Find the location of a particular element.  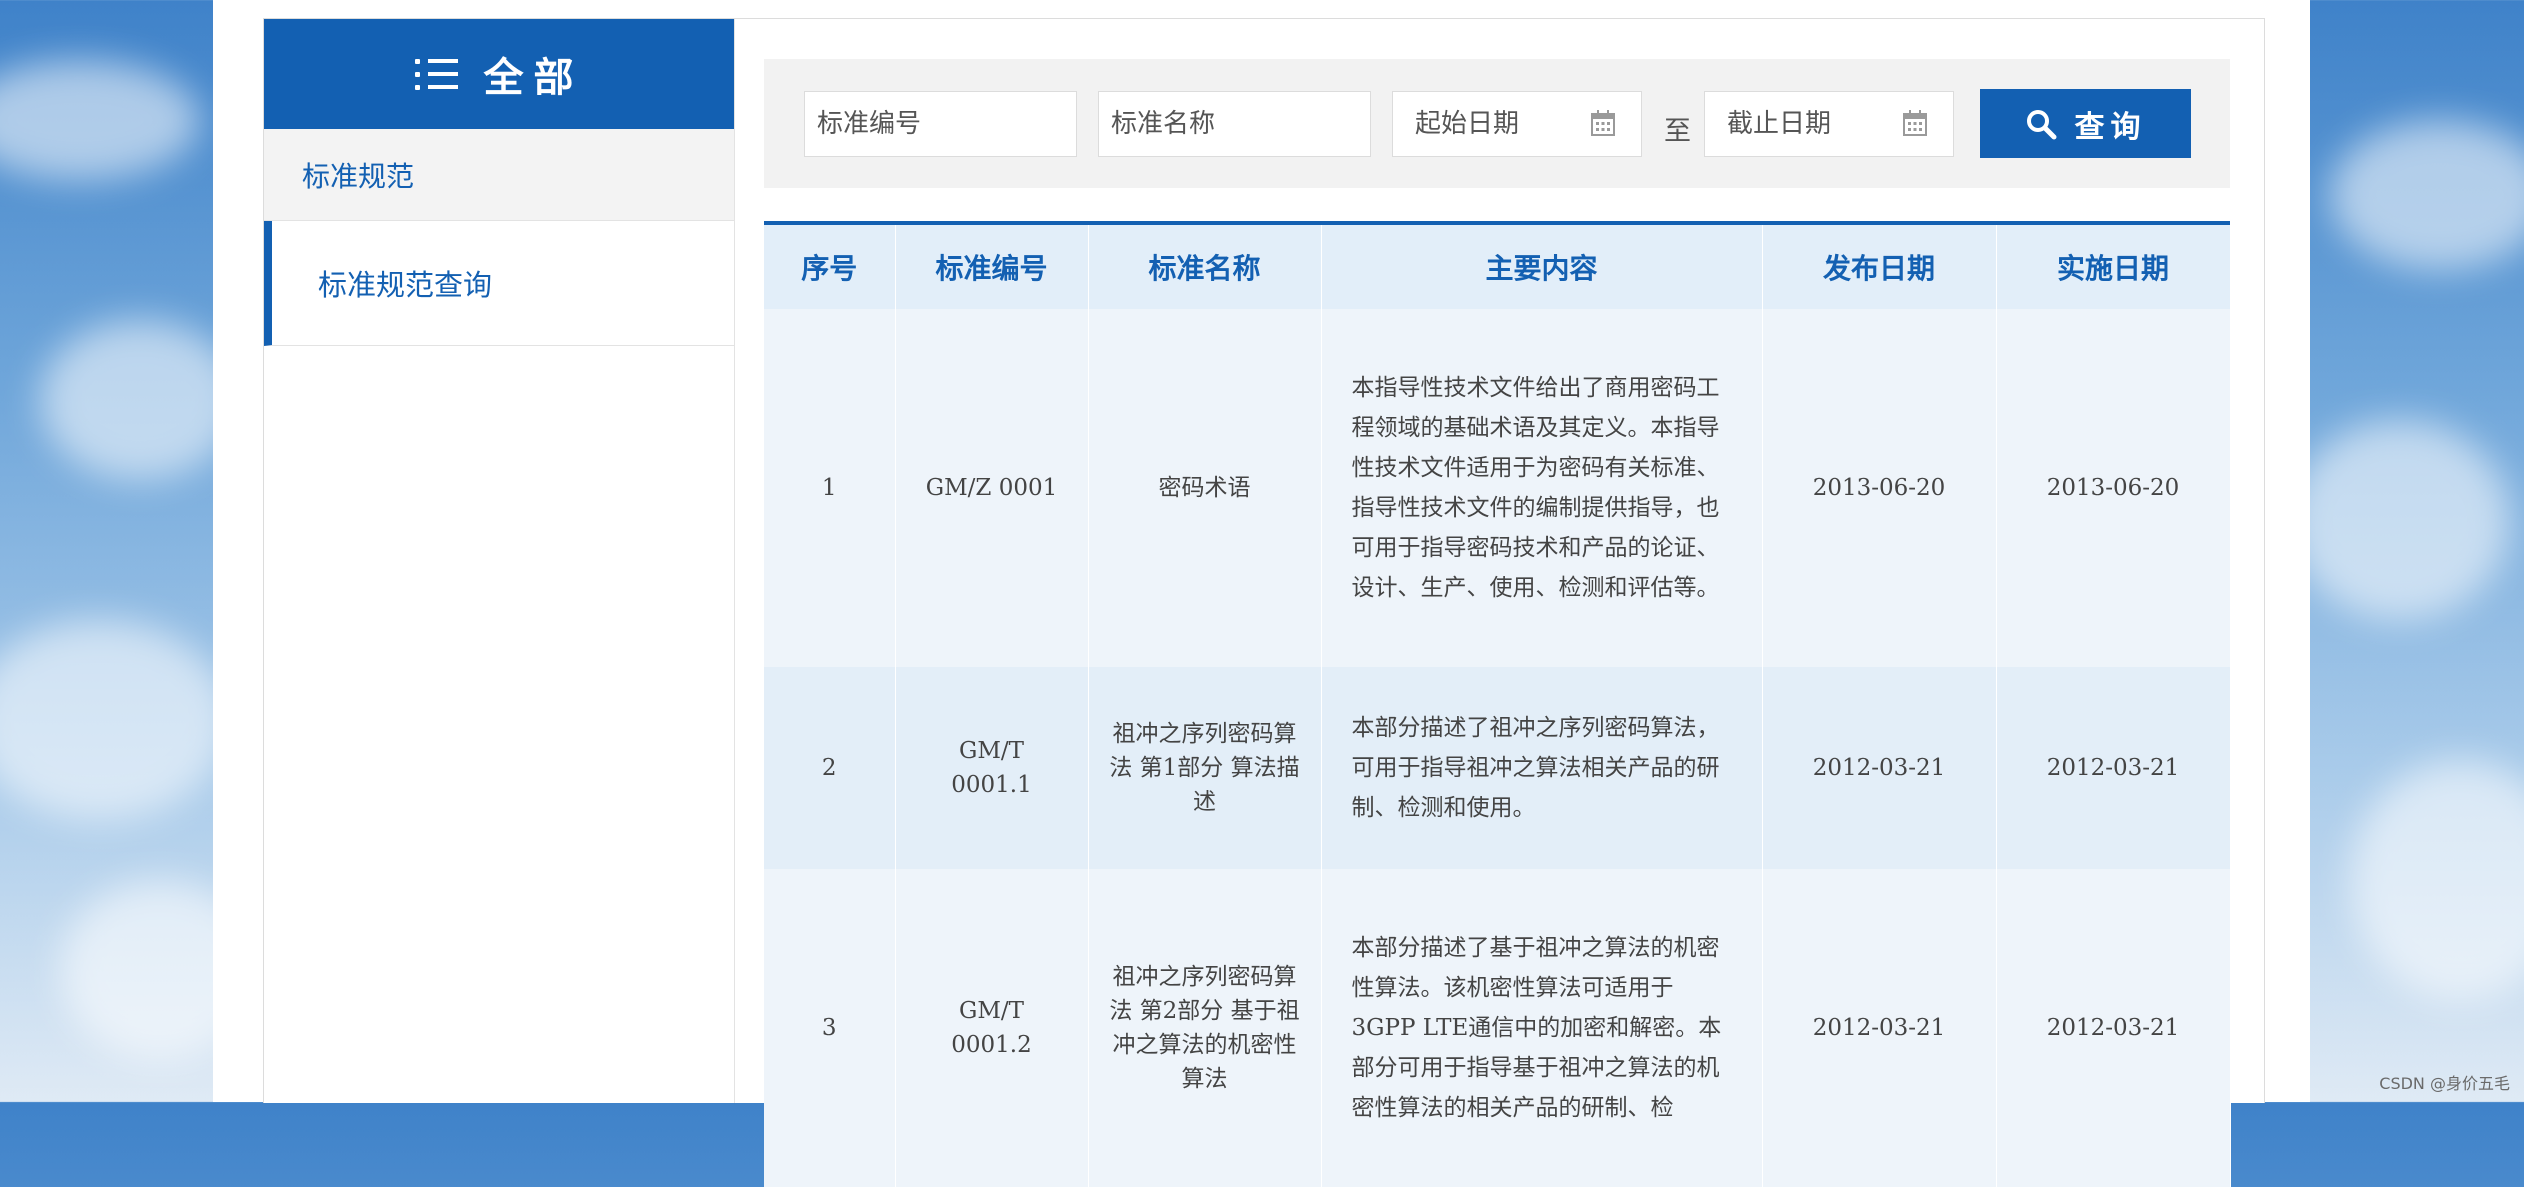

start-date-field is located at coordinates (1517, 124).